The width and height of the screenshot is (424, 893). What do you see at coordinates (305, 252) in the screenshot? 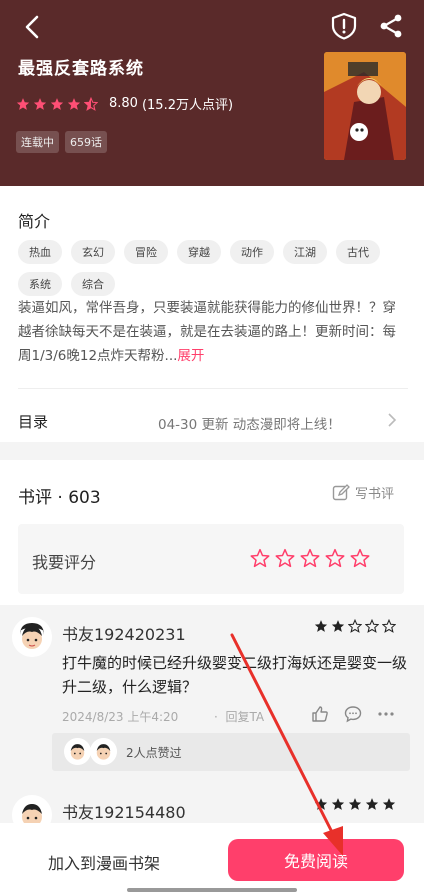
I see `genre-tag: 江湖` at bounding box center [305, 252].